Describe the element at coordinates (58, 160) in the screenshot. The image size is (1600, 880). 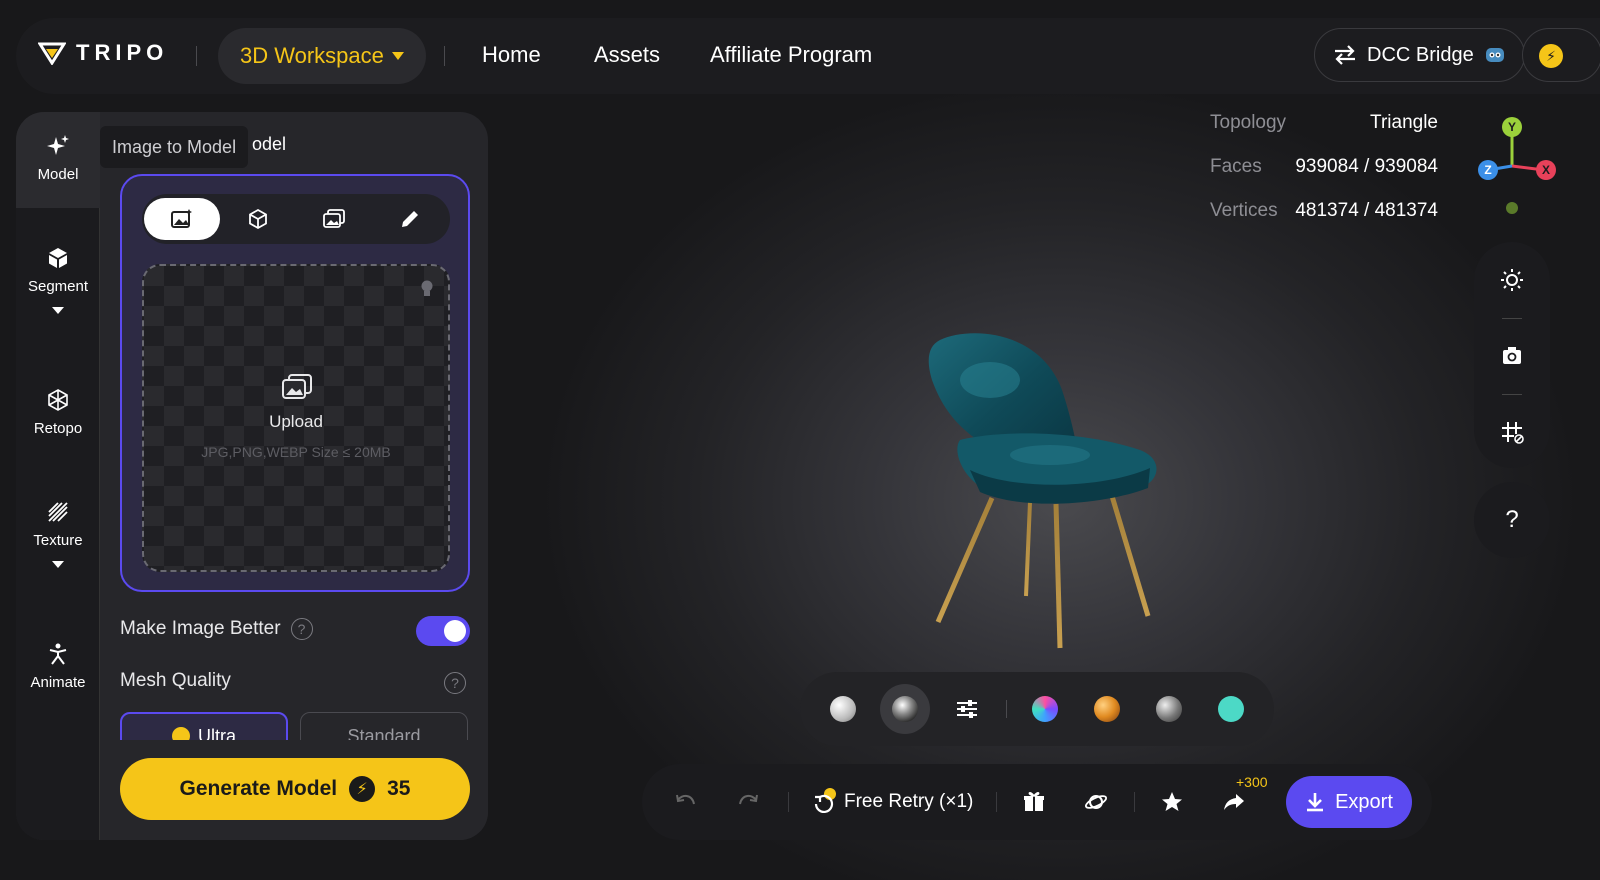
I see `sidebar-item-model: Model` at that location.